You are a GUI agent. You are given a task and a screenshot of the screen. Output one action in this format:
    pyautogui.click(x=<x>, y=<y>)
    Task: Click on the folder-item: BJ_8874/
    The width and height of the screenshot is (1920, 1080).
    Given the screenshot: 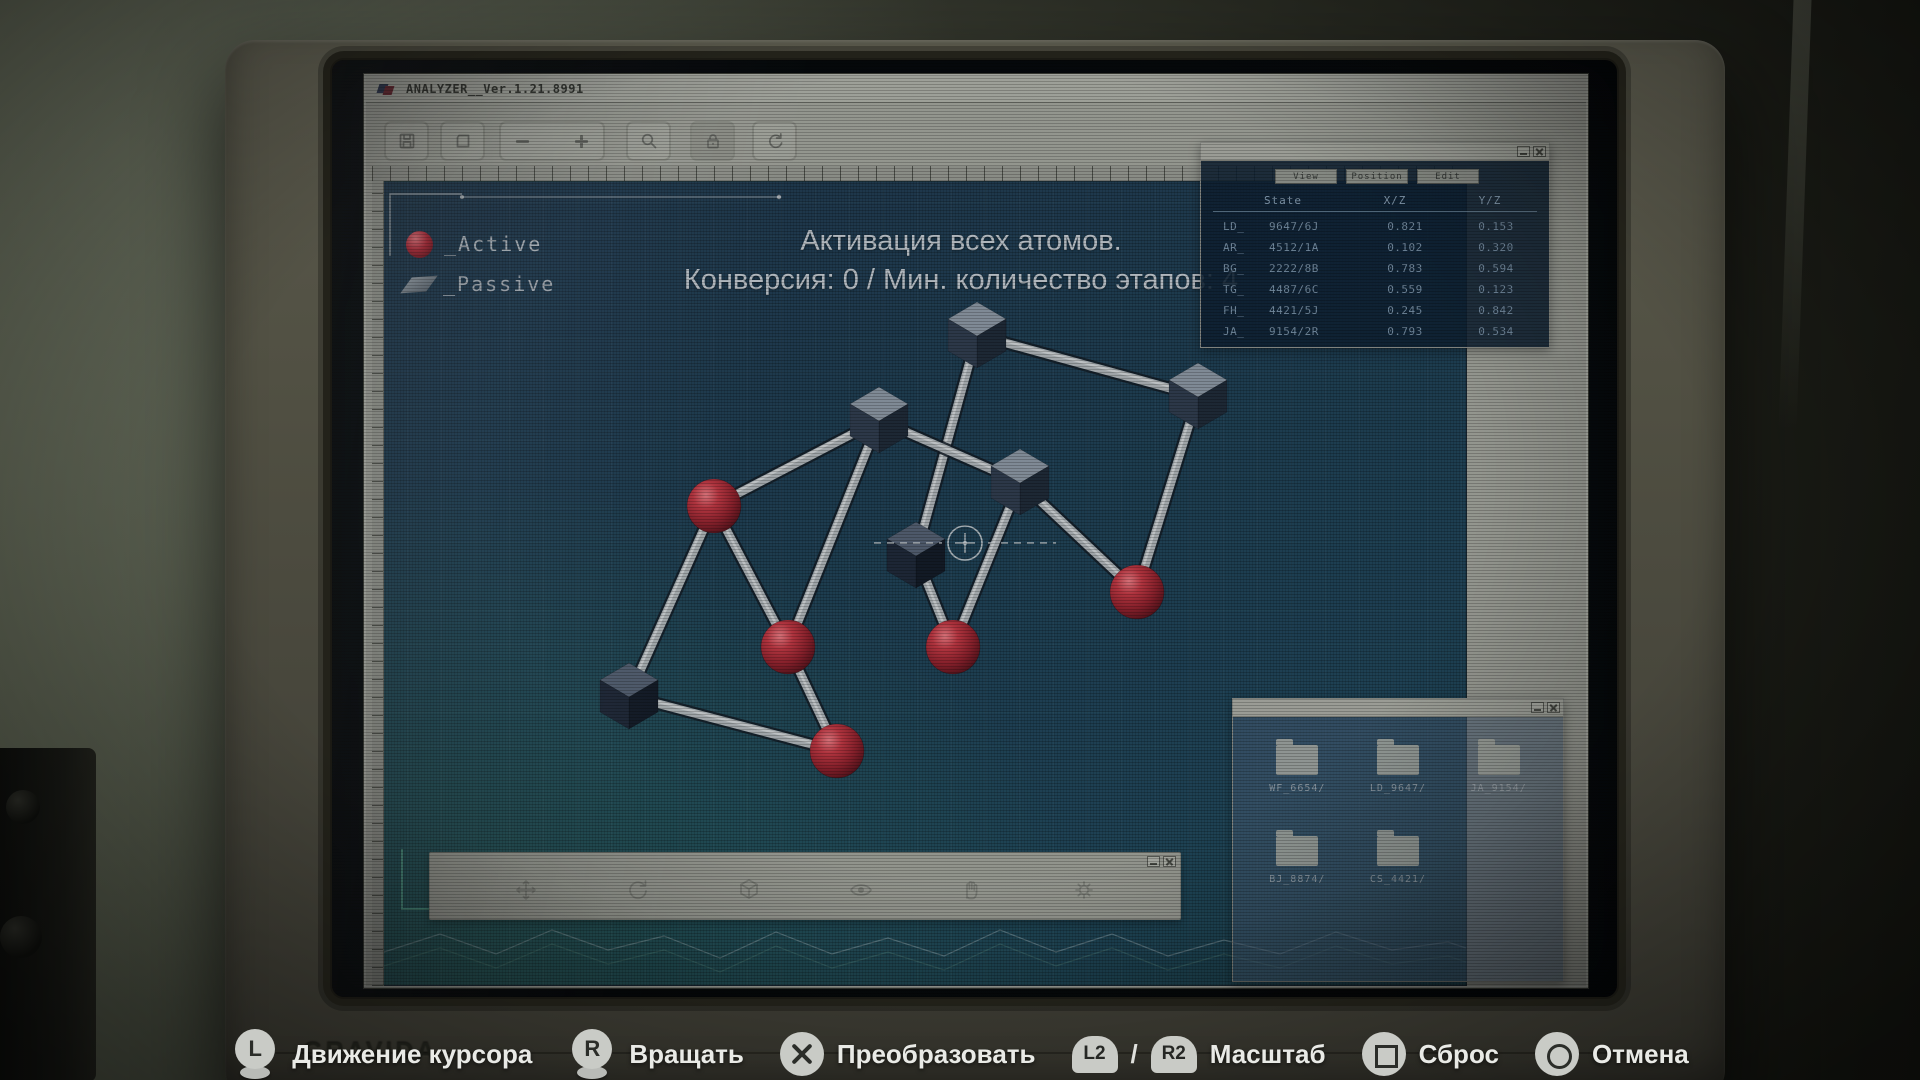 What is the action you would take?
    pyautogui.click(x=1297, y=857)
    